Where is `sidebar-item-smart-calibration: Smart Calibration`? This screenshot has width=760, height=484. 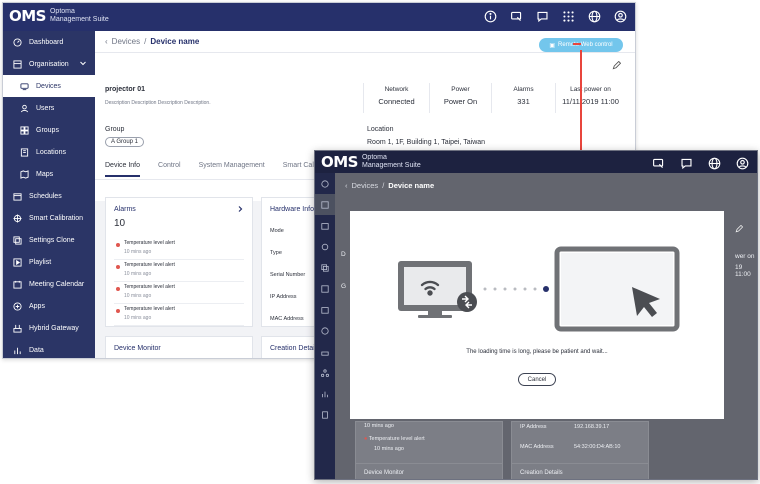
sidebar-item-smart-calibration: Smart Calibration is located at coordinates (49, 218).